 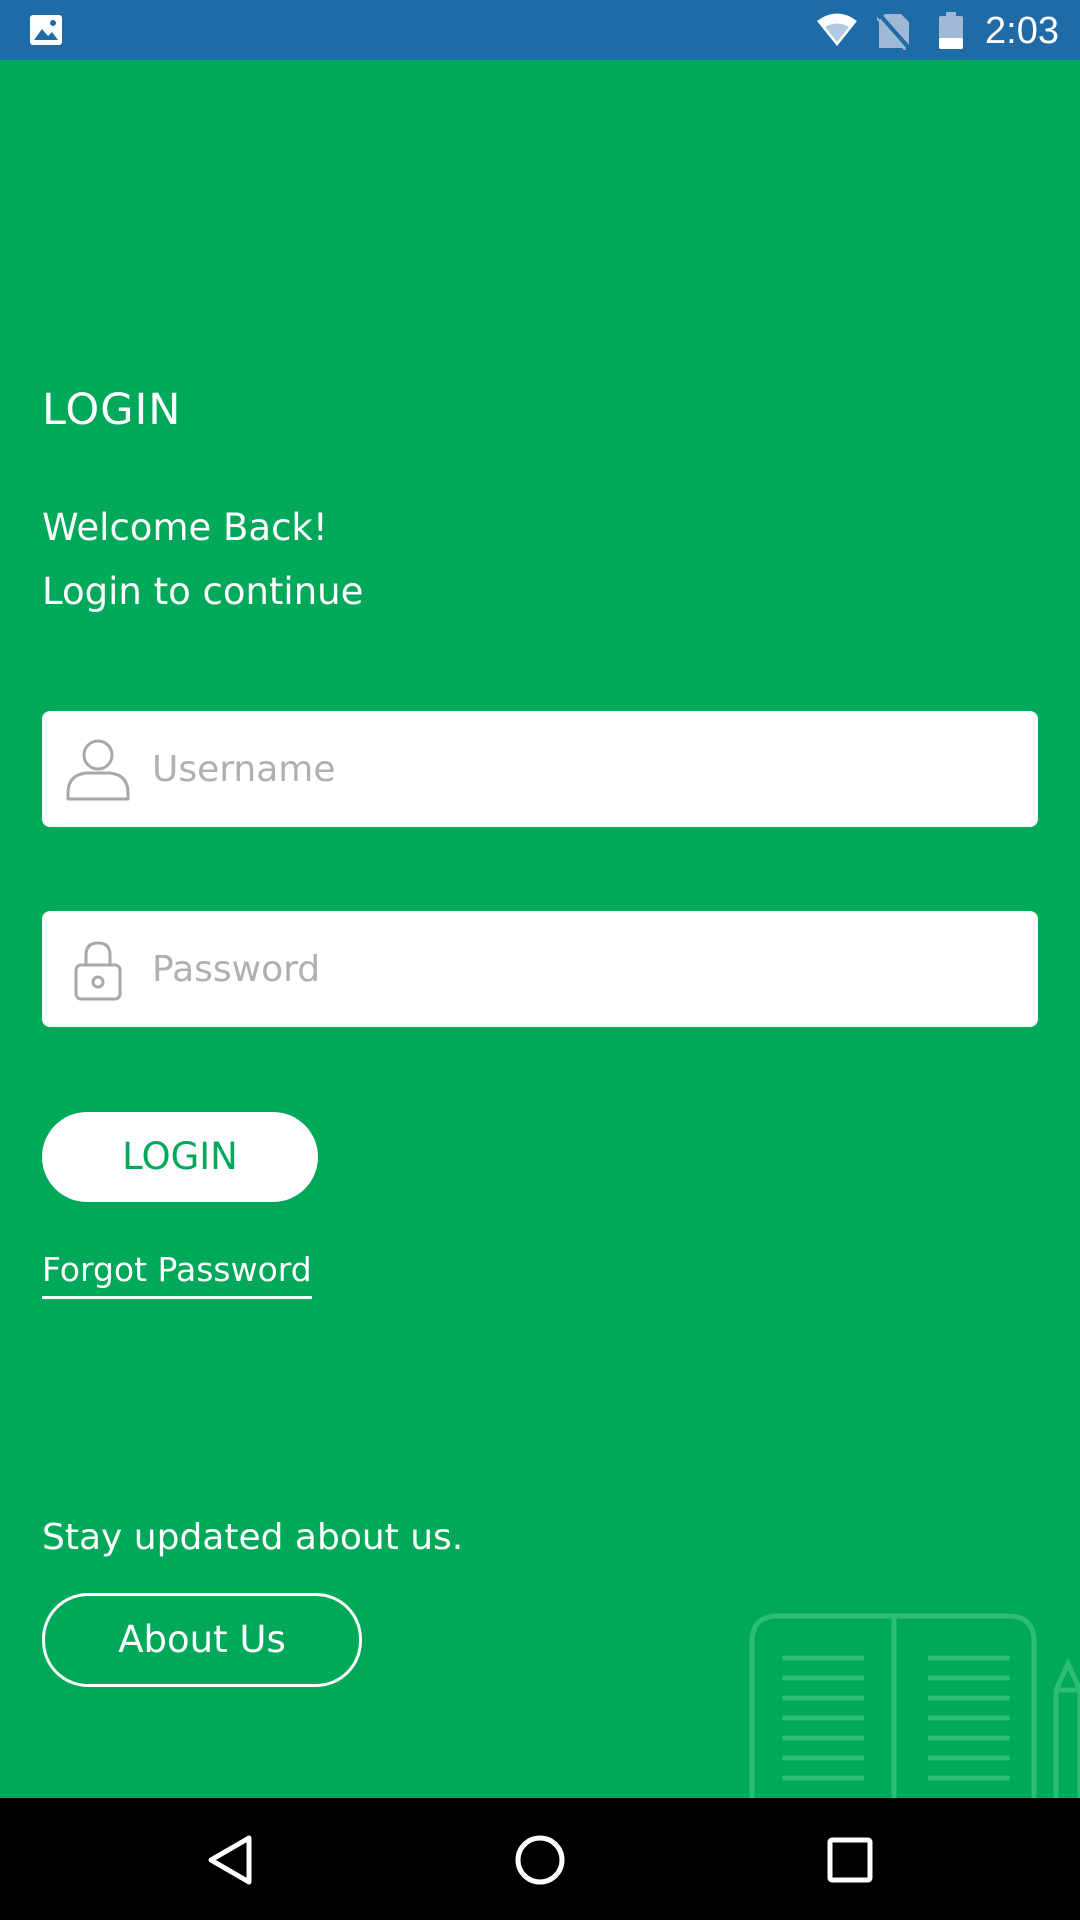 I want to click on navigation-bar, so click(x=540, y=1859).